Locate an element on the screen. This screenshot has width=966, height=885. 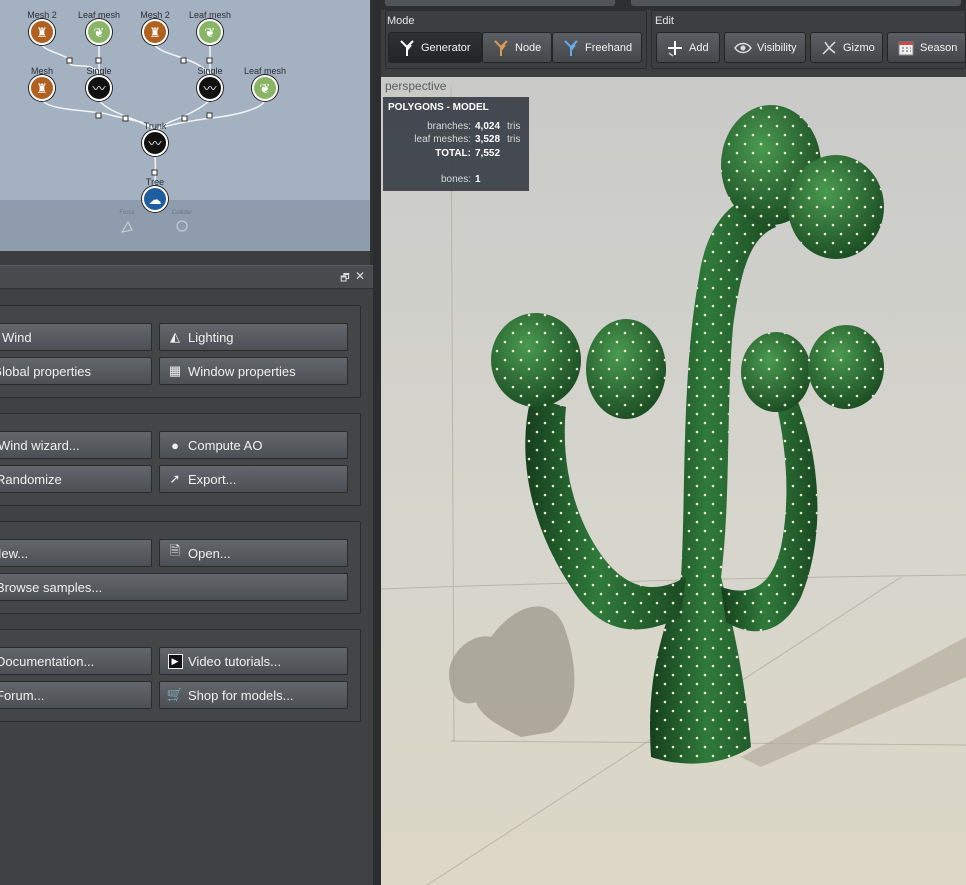
mode-freehand-button: Freehand is located at coordinates (597, 47).